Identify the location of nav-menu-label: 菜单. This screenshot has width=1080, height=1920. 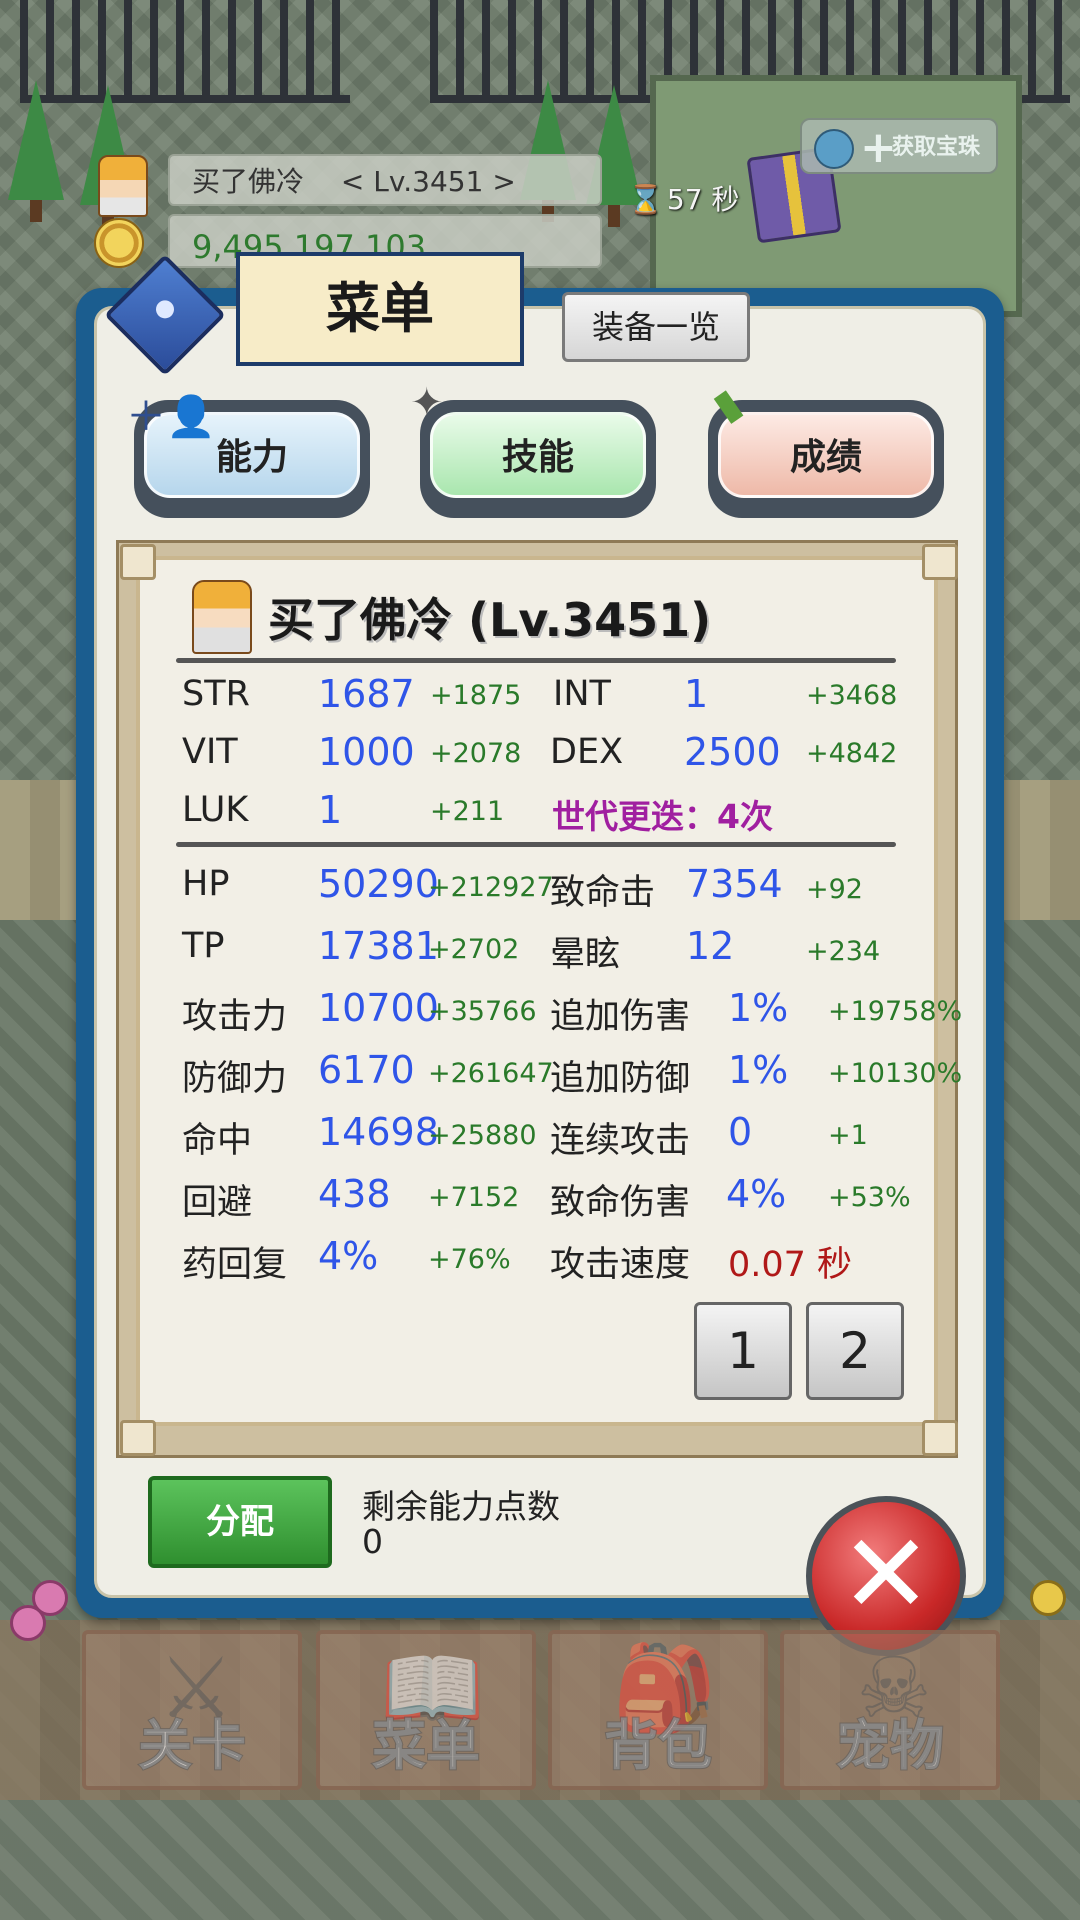
(426, 1745).